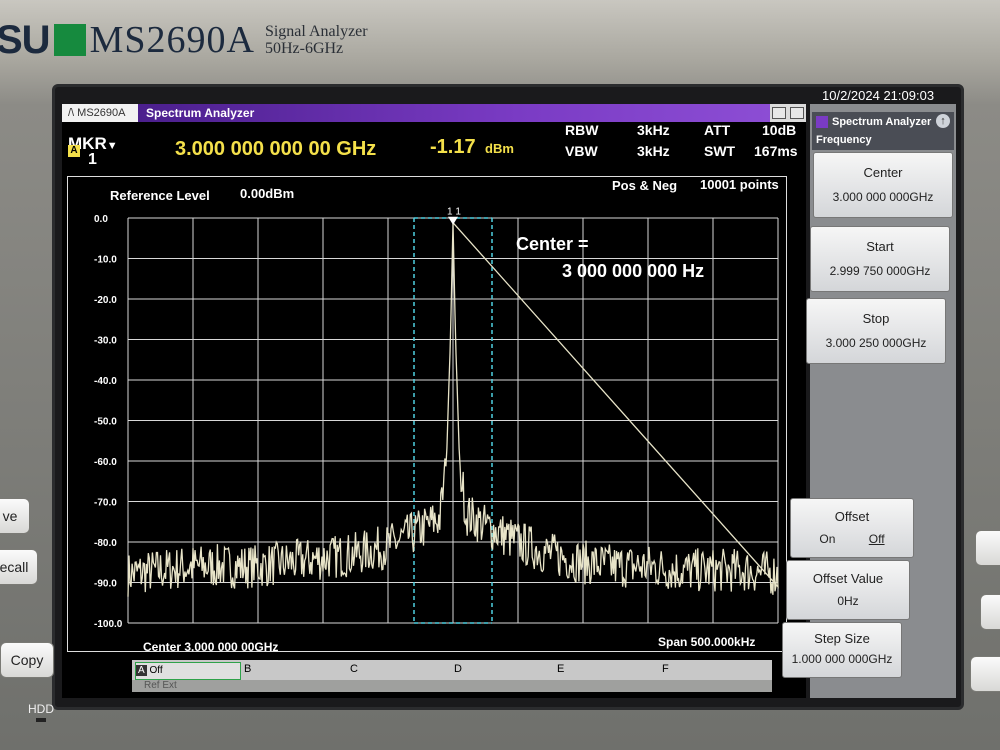 The image size is (1000, 750). What do you see at coordinates (633, 271) in the screenshot?
I see `center-annotation-line2: 3 000 000 000 Hz` at bounding box center [633, 271].